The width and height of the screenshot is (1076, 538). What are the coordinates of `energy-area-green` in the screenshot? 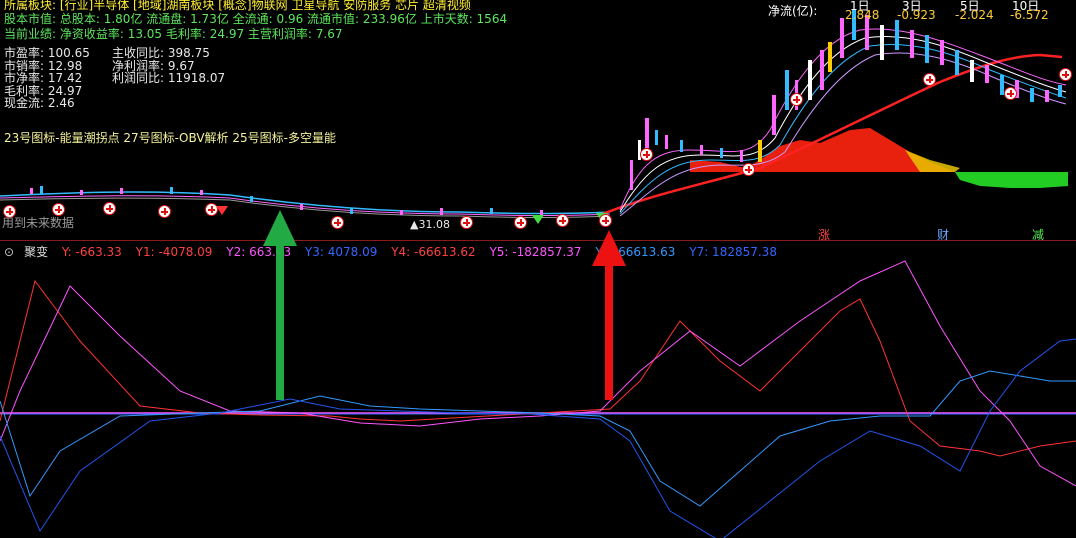 It's located at (1011, 180).